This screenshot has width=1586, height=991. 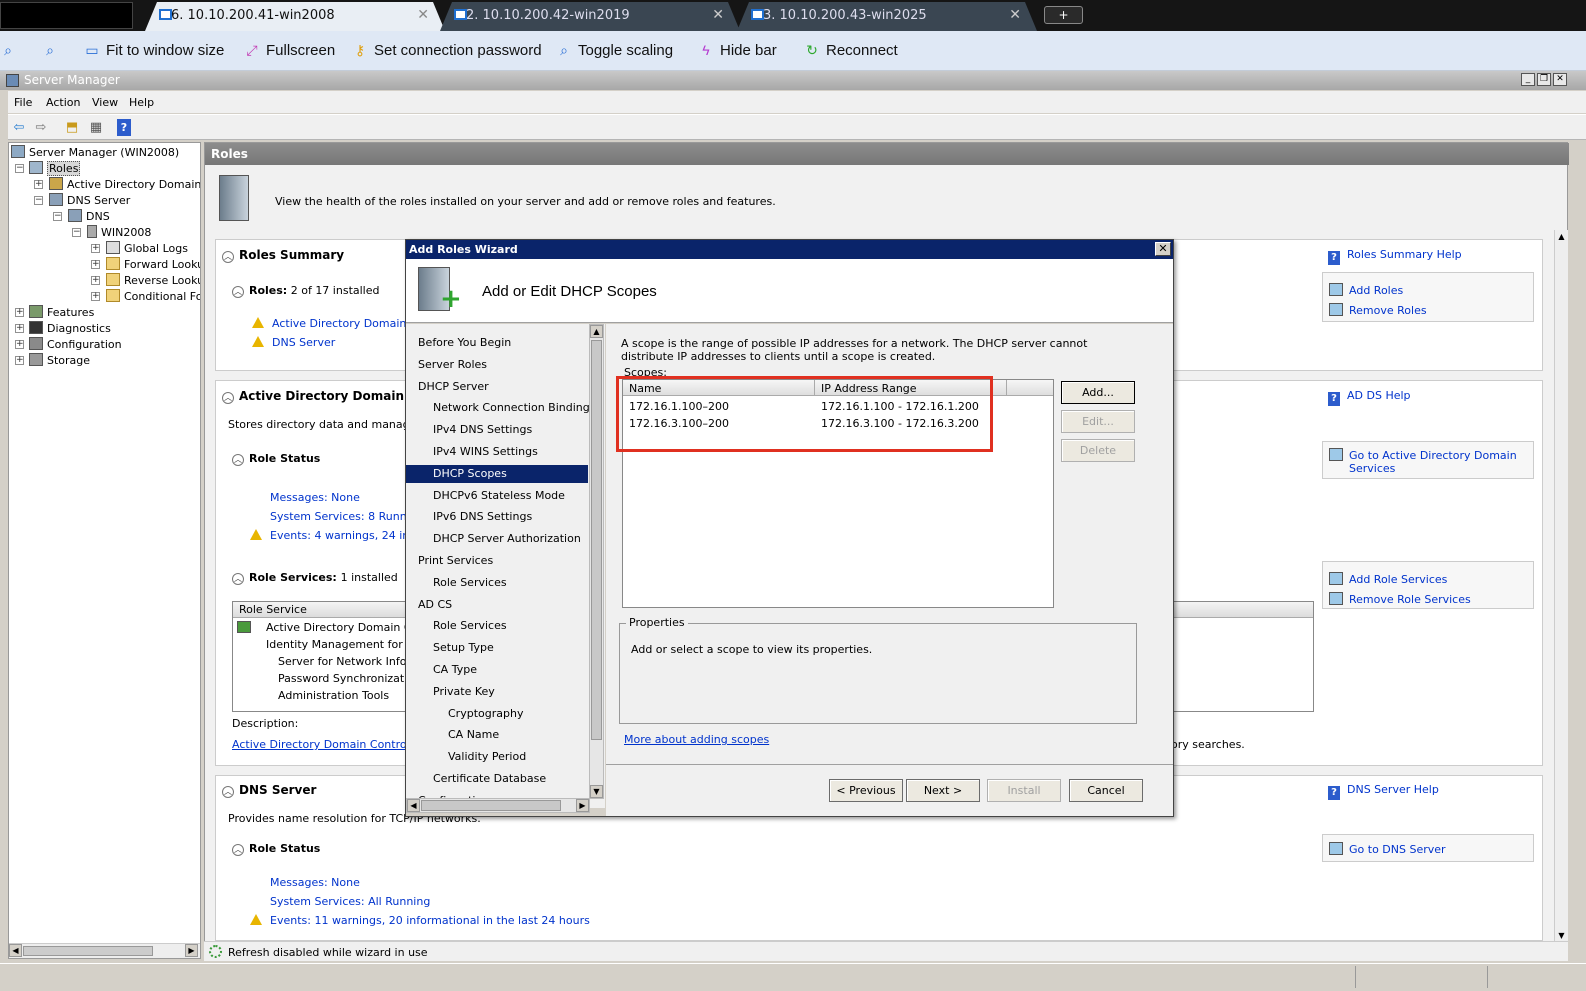 What do you see at coordinates (70, 328) in the screenshot?
I see `tree-item-diagnostics: Diagnostics` at bounding box center [70, 328].